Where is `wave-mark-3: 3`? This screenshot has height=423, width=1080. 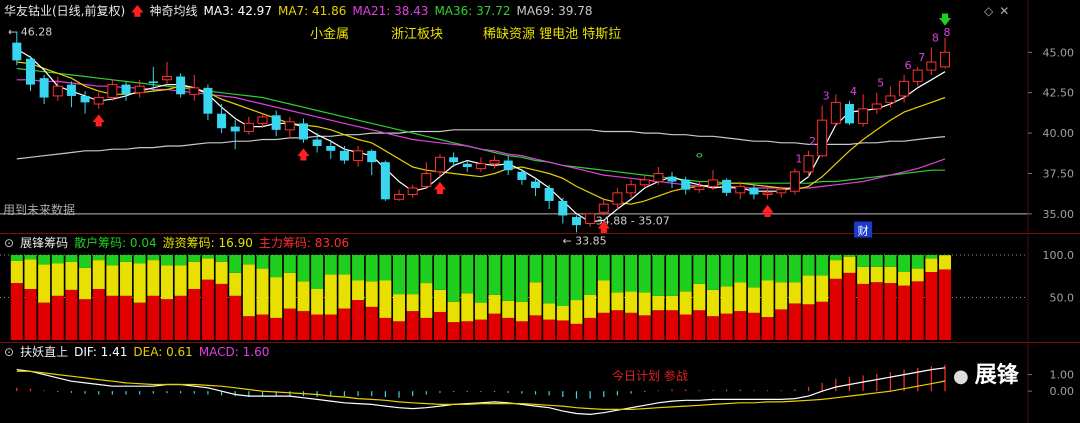
wave-mark-3: 3 is located at coordinates (826, 96).